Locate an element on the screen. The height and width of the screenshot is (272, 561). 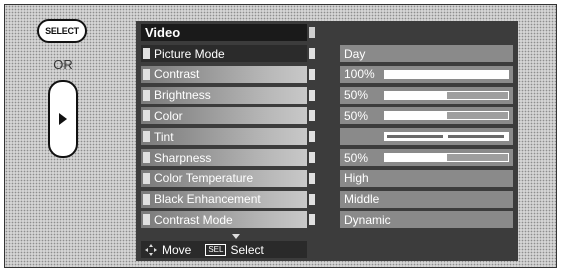
menu-item-label: Contrast Mode is located at coordinates (228, 220).